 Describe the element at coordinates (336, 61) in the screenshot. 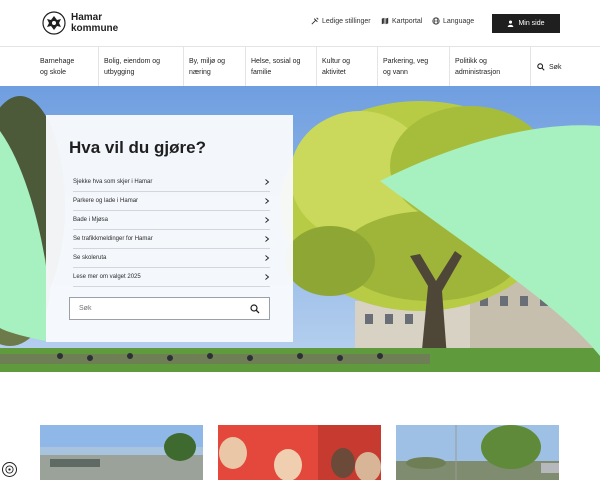

I see `nav-item-line: Kultur og` at that location.